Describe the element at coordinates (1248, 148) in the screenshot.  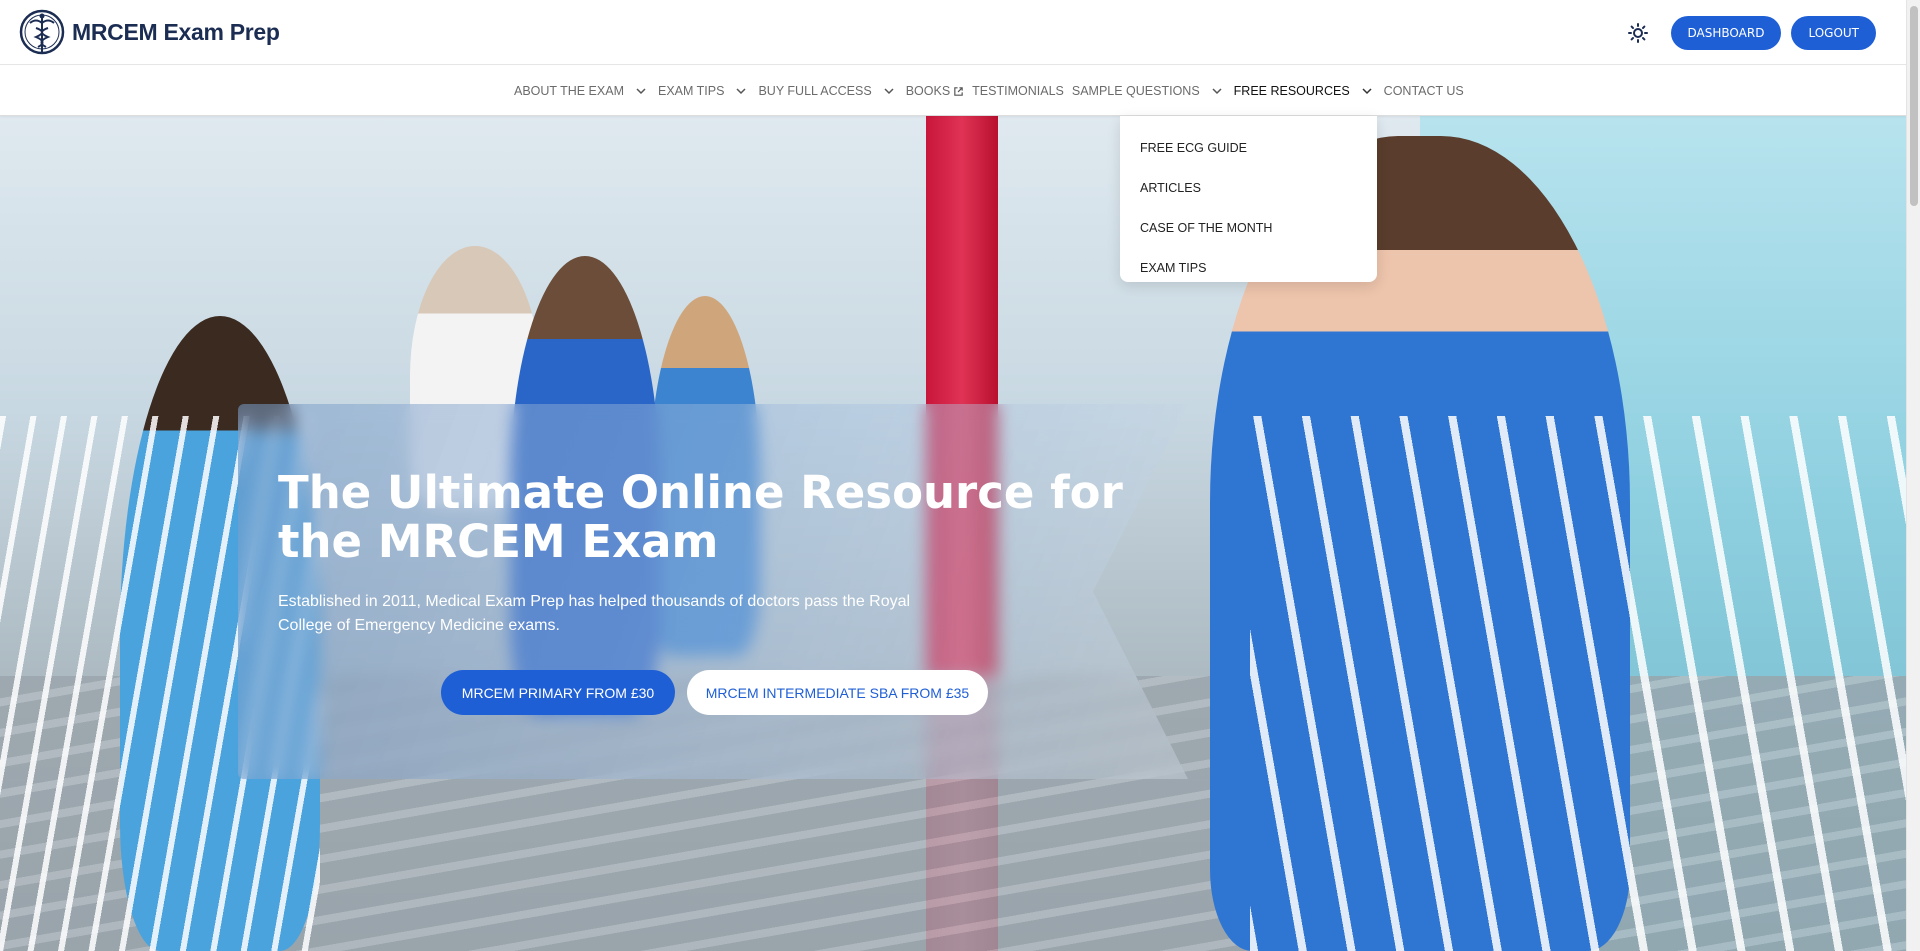
I see `dropdown-item-free-ecg-guide: FREE ECG GUIDE` at that location.